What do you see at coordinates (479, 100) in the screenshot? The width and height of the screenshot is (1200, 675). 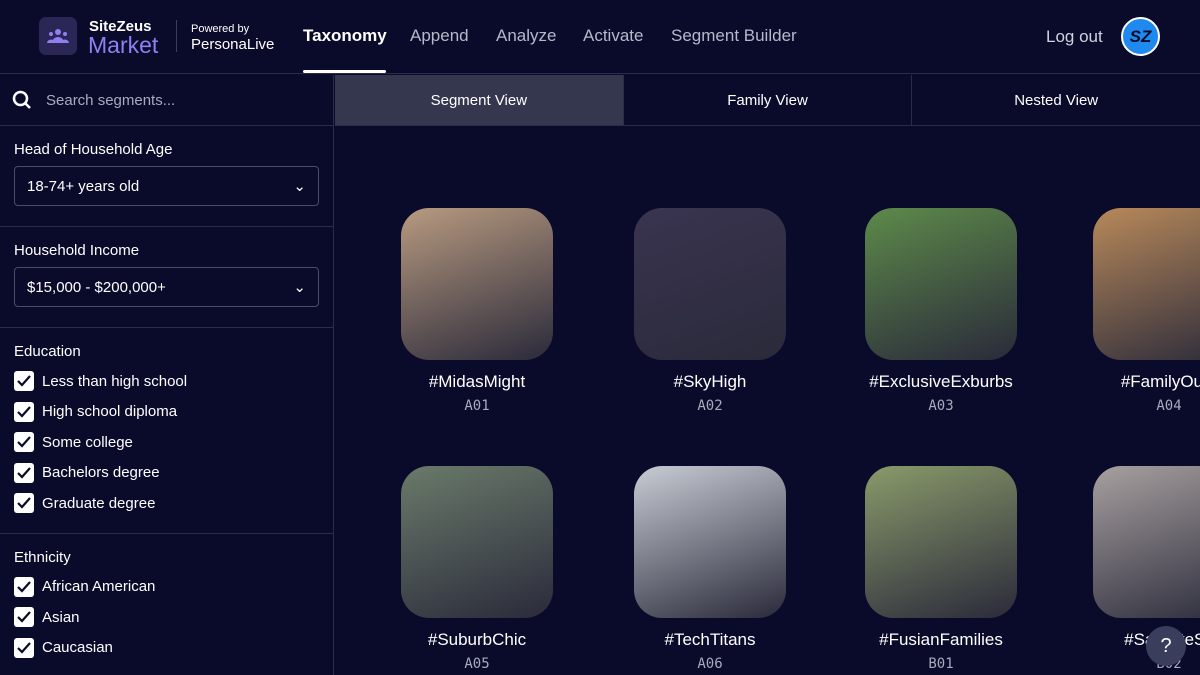 I see `tab-segment-view: Segment View` at bounding box center [479, 100].